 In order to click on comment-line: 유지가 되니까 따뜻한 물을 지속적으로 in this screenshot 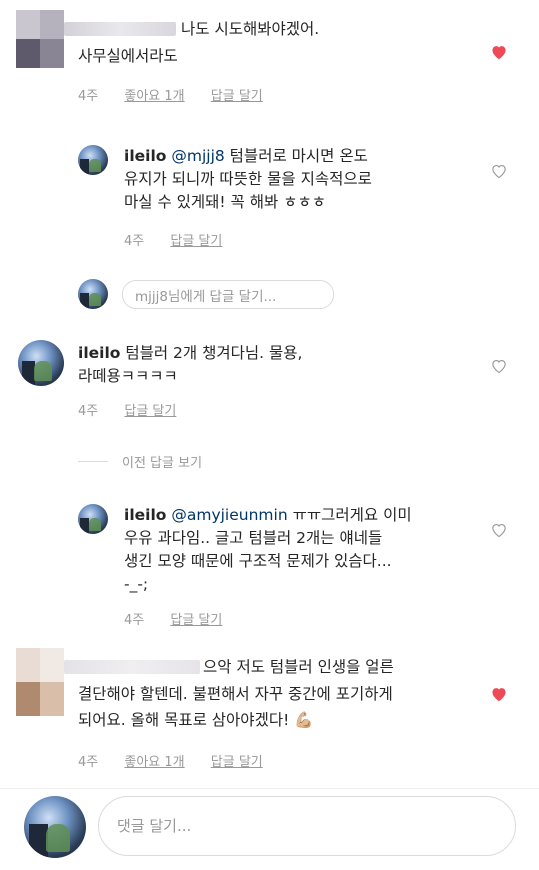, I will do `click(248, 179)`.